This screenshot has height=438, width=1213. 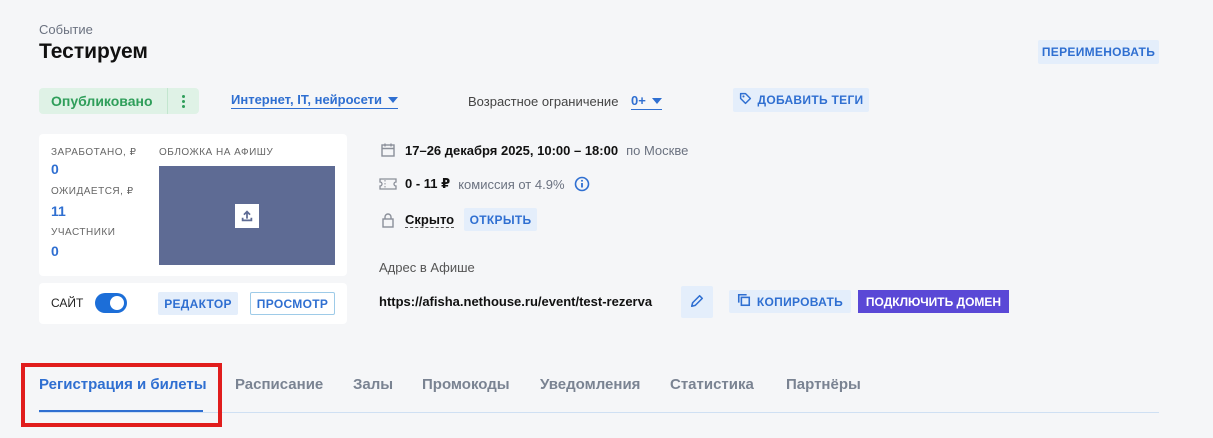 What do you see at coordinates (657, 150) in the screenshot?
I see `event-timezone: по Москве` at bounding box center [657, 150].